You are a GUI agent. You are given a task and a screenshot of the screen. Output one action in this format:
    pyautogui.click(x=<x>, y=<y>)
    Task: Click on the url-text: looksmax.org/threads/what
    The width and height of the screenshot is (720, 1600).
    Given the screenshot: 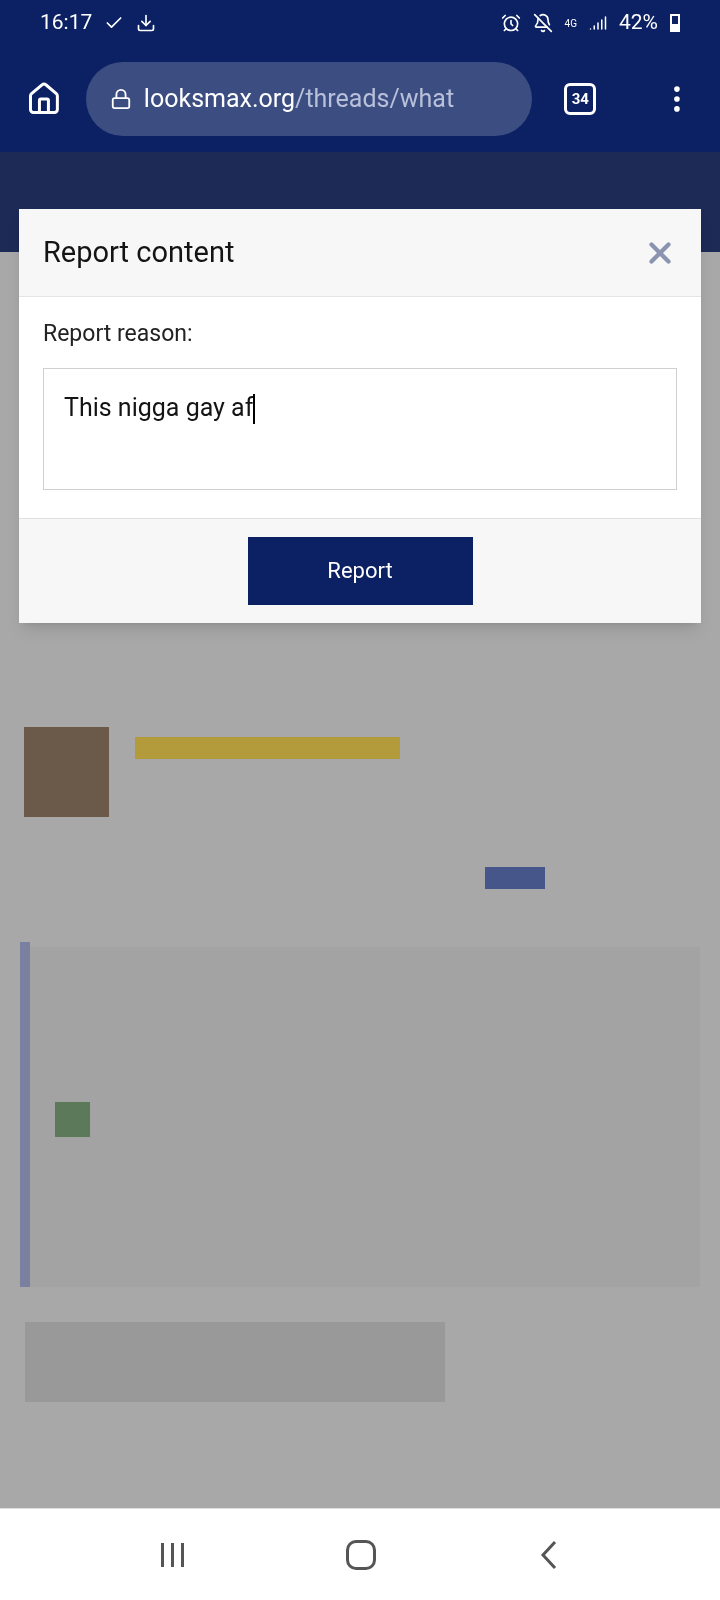 What is the action you would take?
    pyautogui.click(x=299, y=99)
    